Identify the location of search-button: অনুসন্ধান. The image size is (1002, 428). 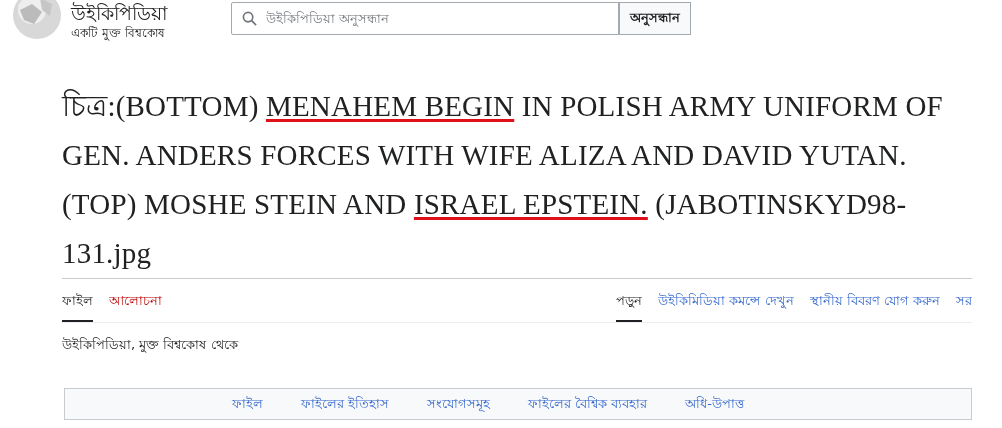
(655, 18).